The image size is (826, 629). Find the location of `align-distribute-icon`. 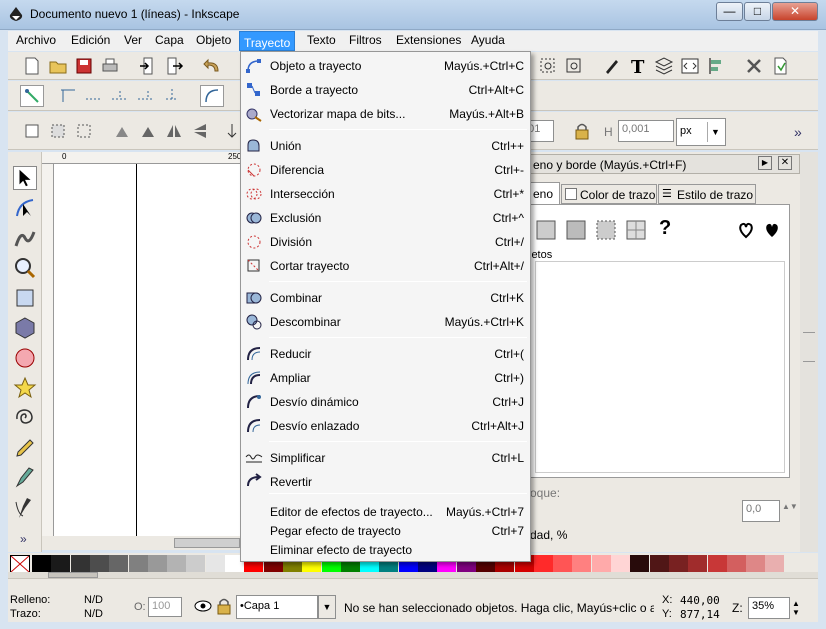

align-distribute-icon is located at coordinates (716, 66).